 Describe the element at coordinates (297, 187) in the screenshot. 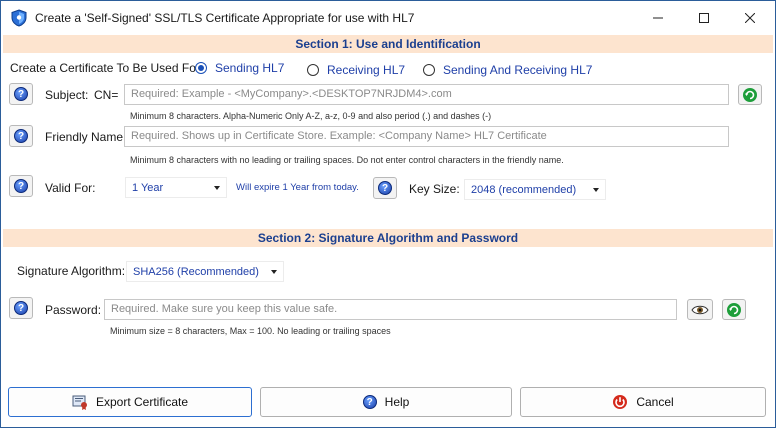

I see `expire-note: Will expire 1 Year from today.` at that location.